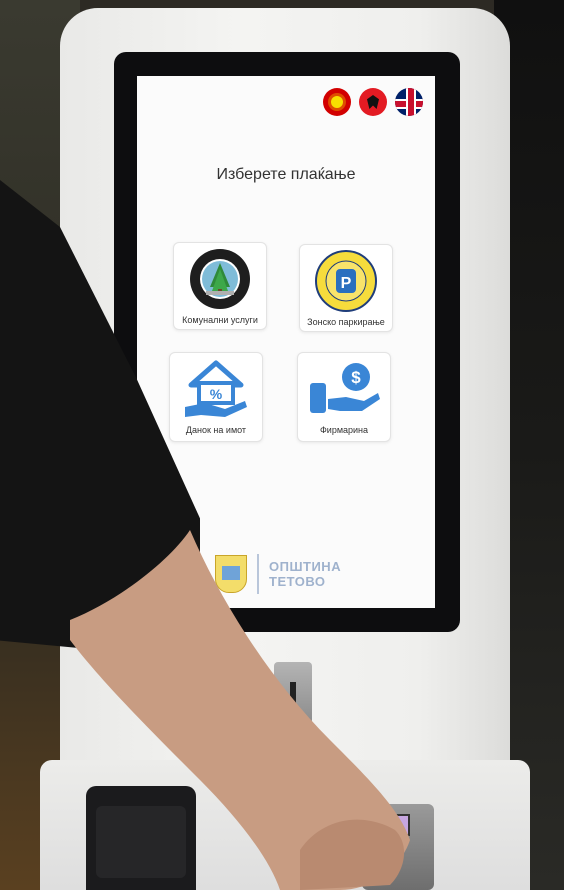 The image size is (564, 890). Describe the element at coordinates (220, 279) in the screenshot. I see `jkp-tetovo-logo-icon` at that location.